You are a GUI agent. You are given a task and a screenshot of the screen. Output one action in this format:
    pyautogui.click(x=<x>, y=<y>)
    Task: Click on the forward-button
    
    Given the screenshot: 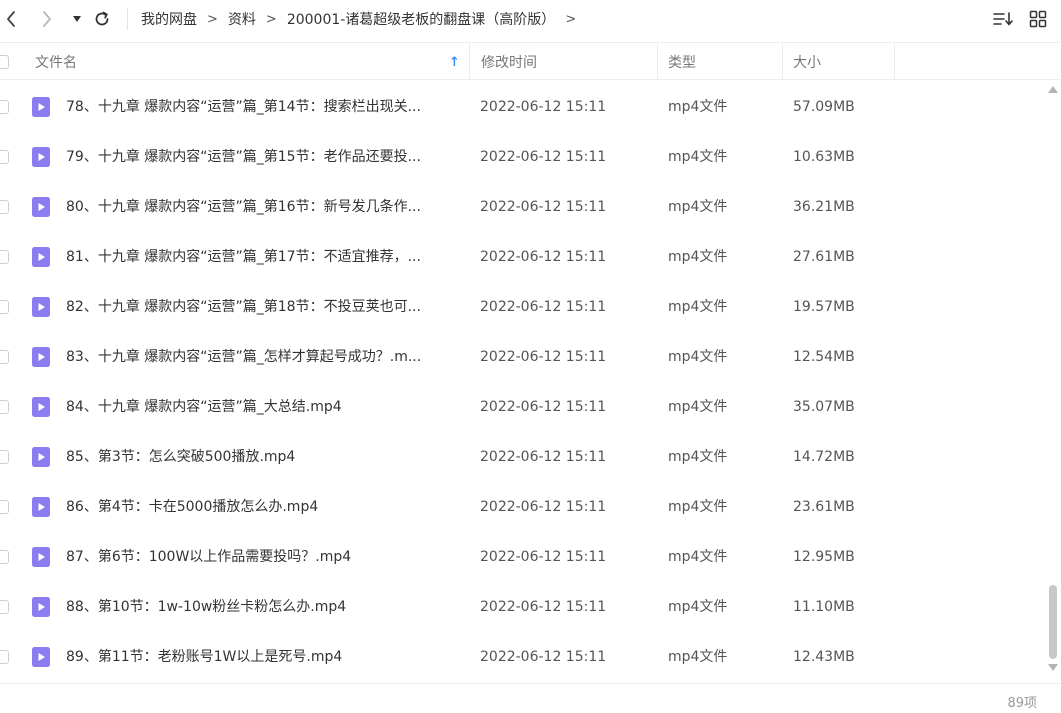 What is the action you would take?
    pyautogui.click(x=47, y=19)
    